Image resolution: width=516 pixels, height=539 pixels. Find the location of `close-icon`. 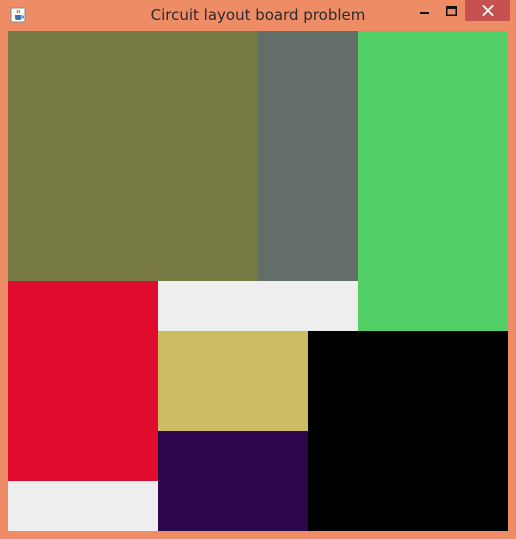

close-icon is located at coordinates (487, 10).